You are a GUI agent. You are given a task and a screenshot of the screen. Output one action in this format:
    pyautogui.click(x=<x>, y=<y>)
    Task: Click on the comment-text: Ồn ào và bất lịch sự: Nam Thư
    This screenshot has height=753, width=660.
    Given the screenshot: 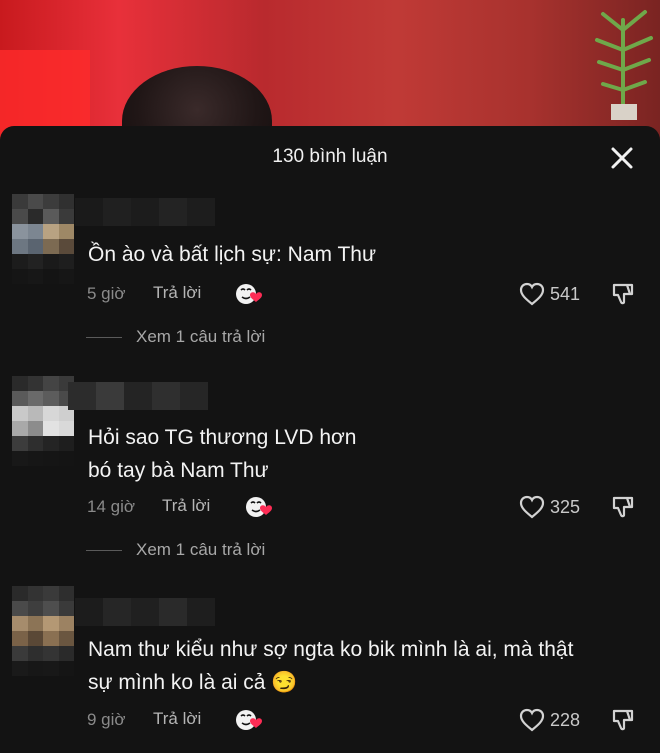 What is the action you would take?
    pyautogui.click(x=232, y=254)
    